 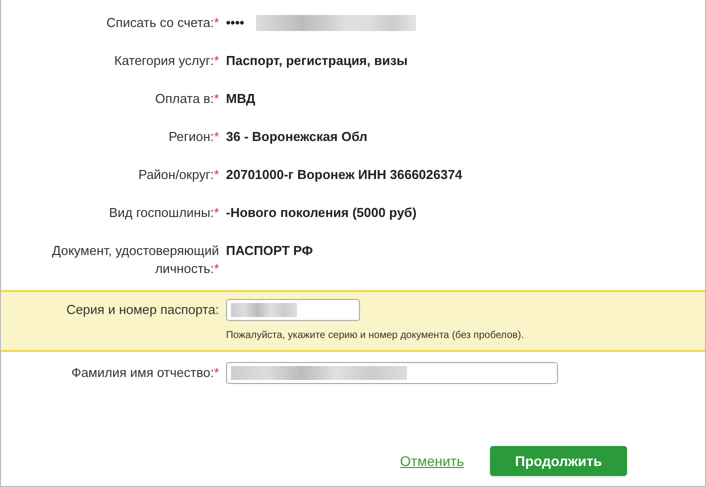 I want to click on field-label: Списать со счета:*, so click(x=162, y=23).